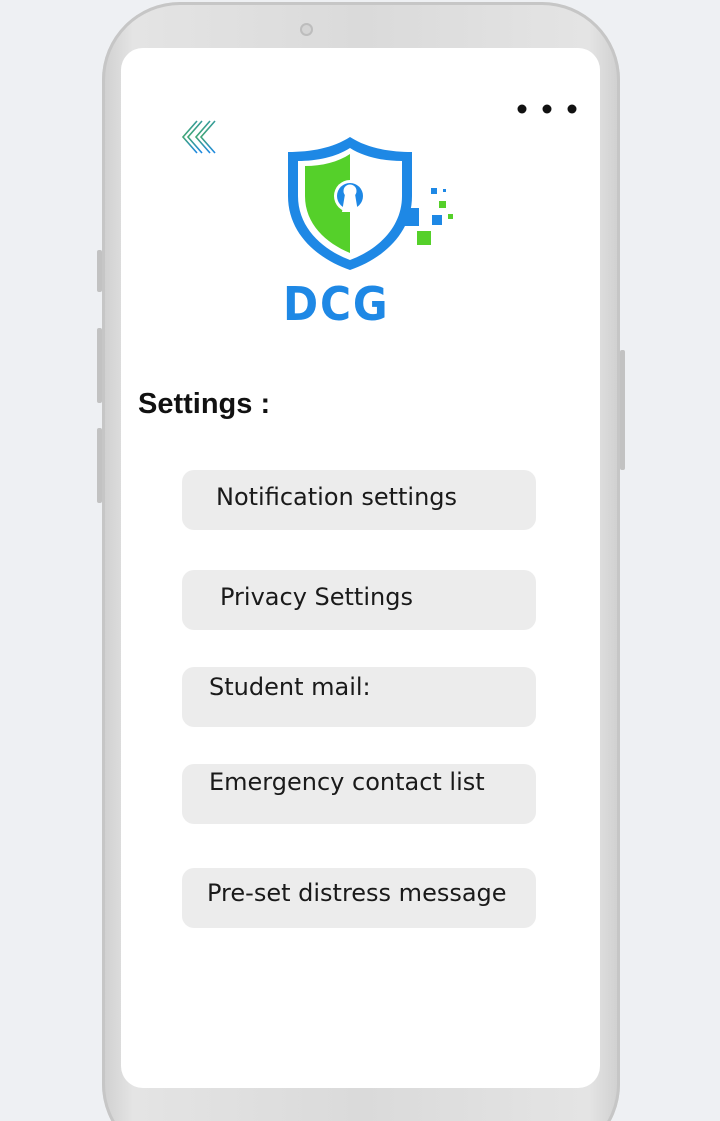 The height and width of the screenshot is (1121, 720). I want to click on emergency-contact-list-button: Emergency contact list, so click(359, 794).